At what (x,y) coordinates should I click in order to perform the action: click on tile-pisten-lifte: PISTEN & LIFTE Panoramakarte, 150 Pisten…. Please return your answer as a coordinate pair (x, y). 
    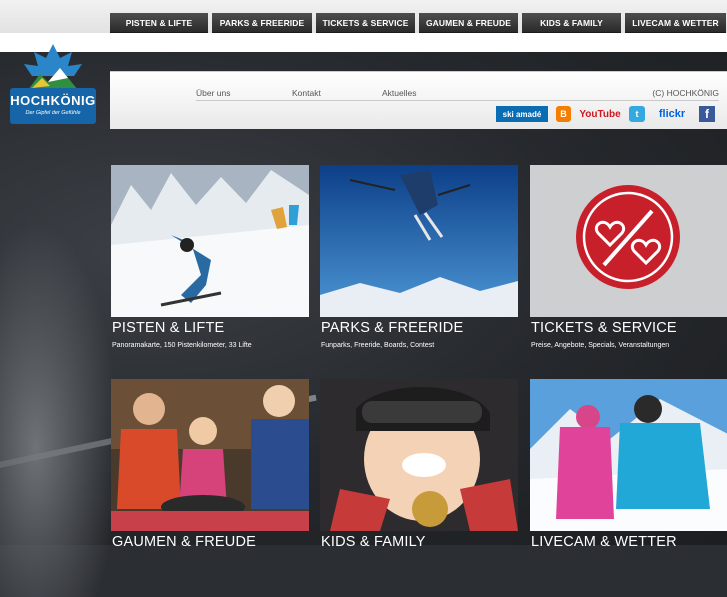
    Looking at the image, I should click on (210, 265).